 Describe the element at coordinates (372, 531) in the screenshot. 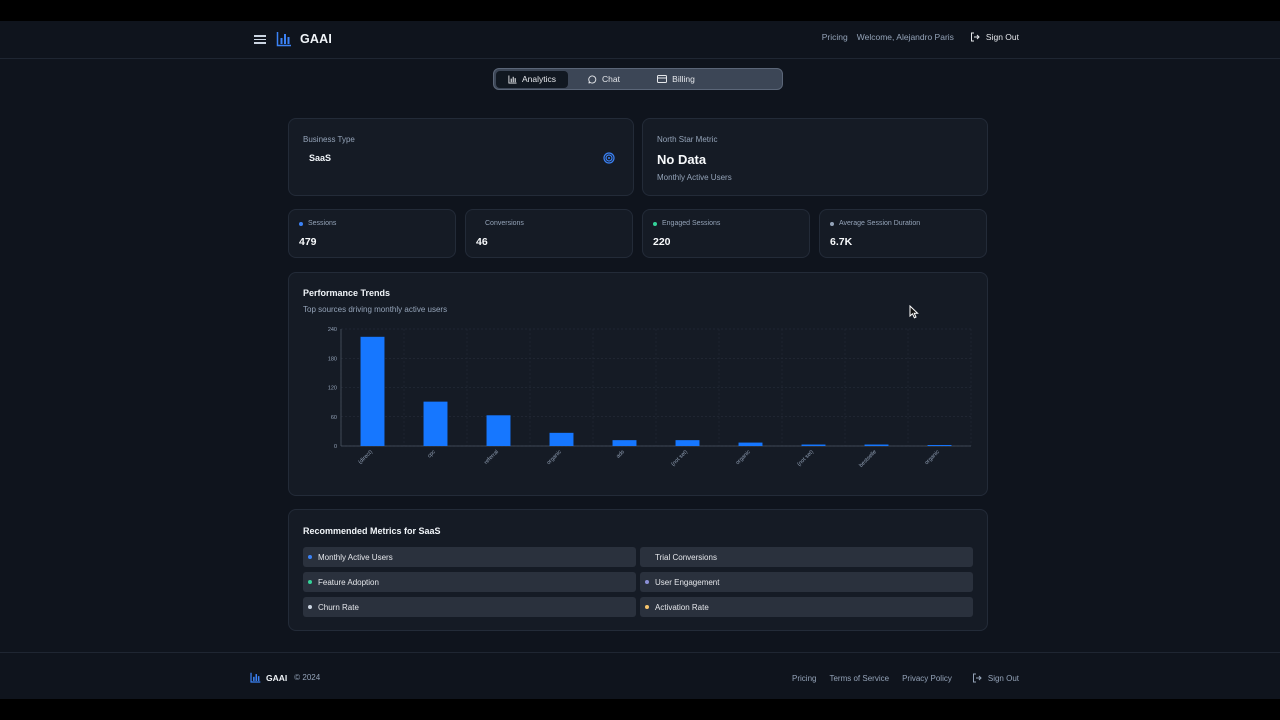

I see `recommended-title: Recommended Metrics for SaaS` at that location.